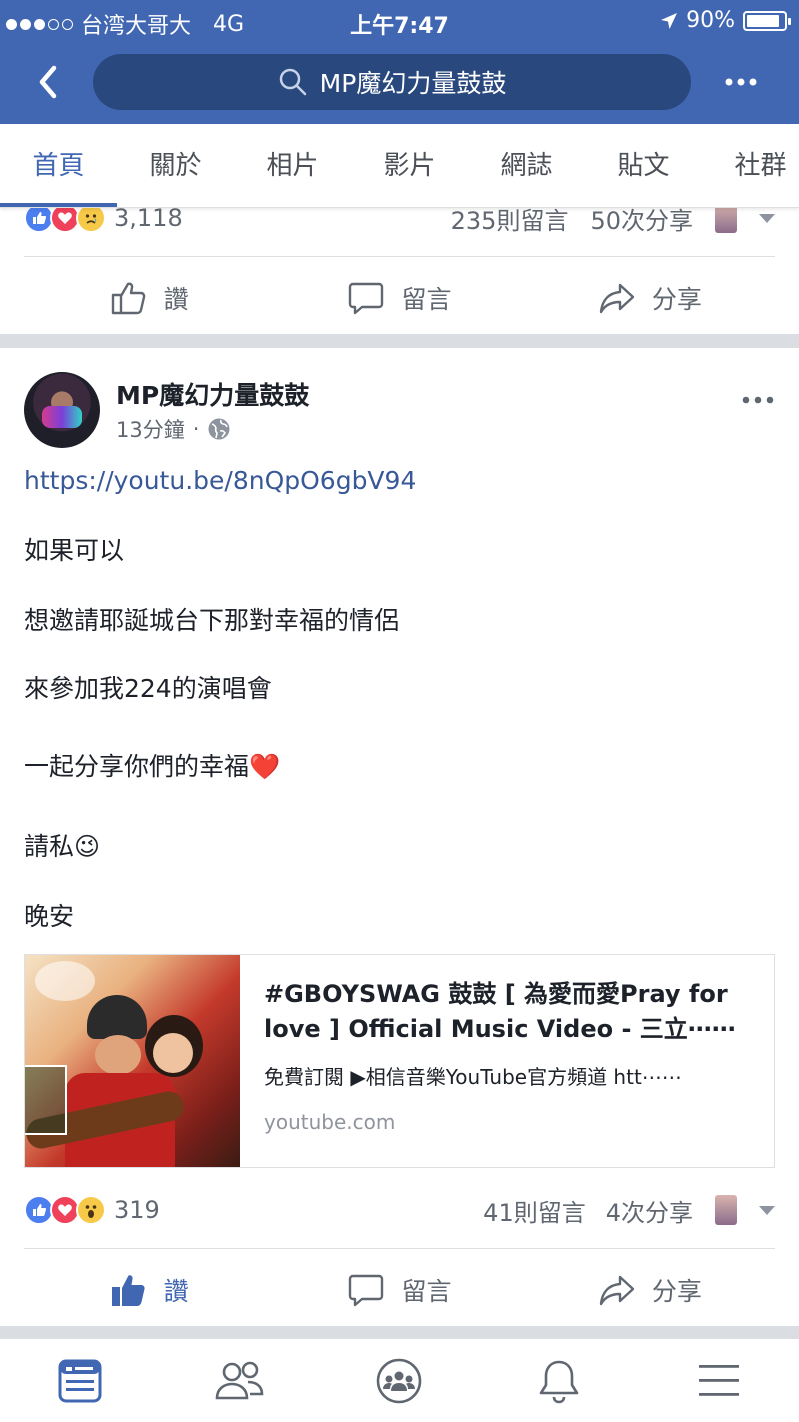  I want to click on friends-icon, so click(239, 1380).